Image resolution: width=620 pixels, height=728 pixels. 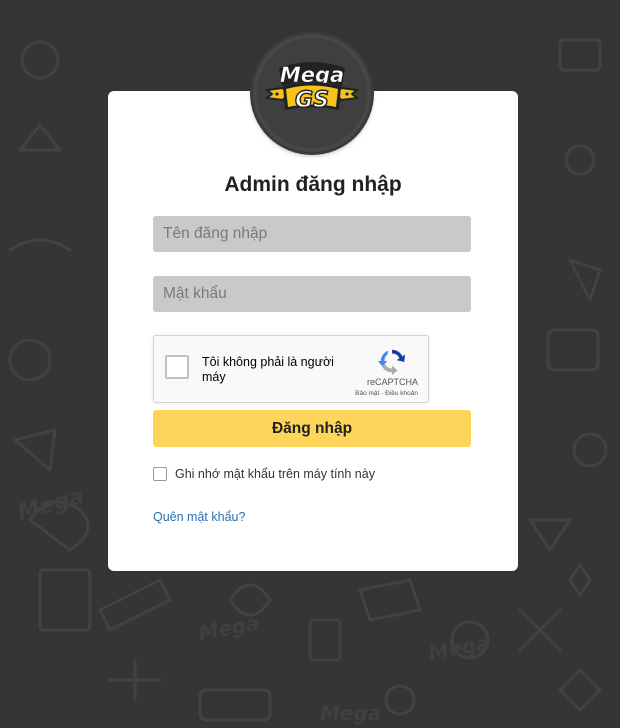 I want to click on megags-logo-icon: Mega GS, so click(x=312, y=93).